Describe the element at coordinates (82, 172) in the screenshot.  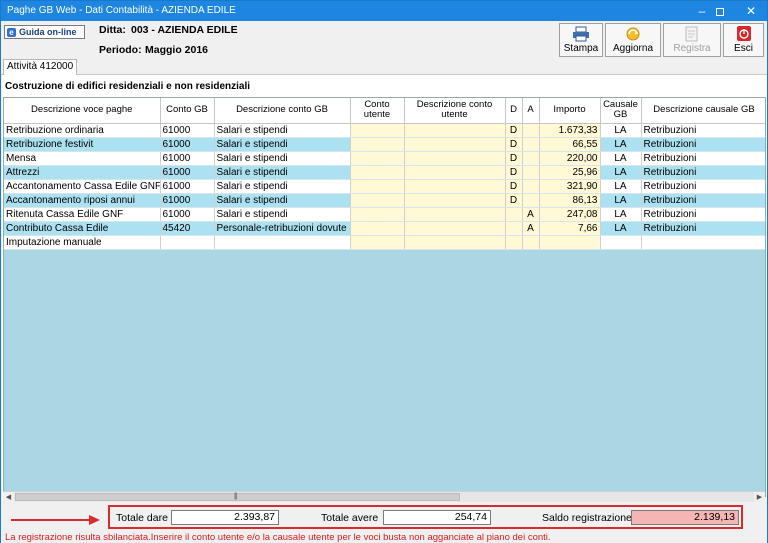
I see `cell-descrizione-voce: Attrezzi` at that location.